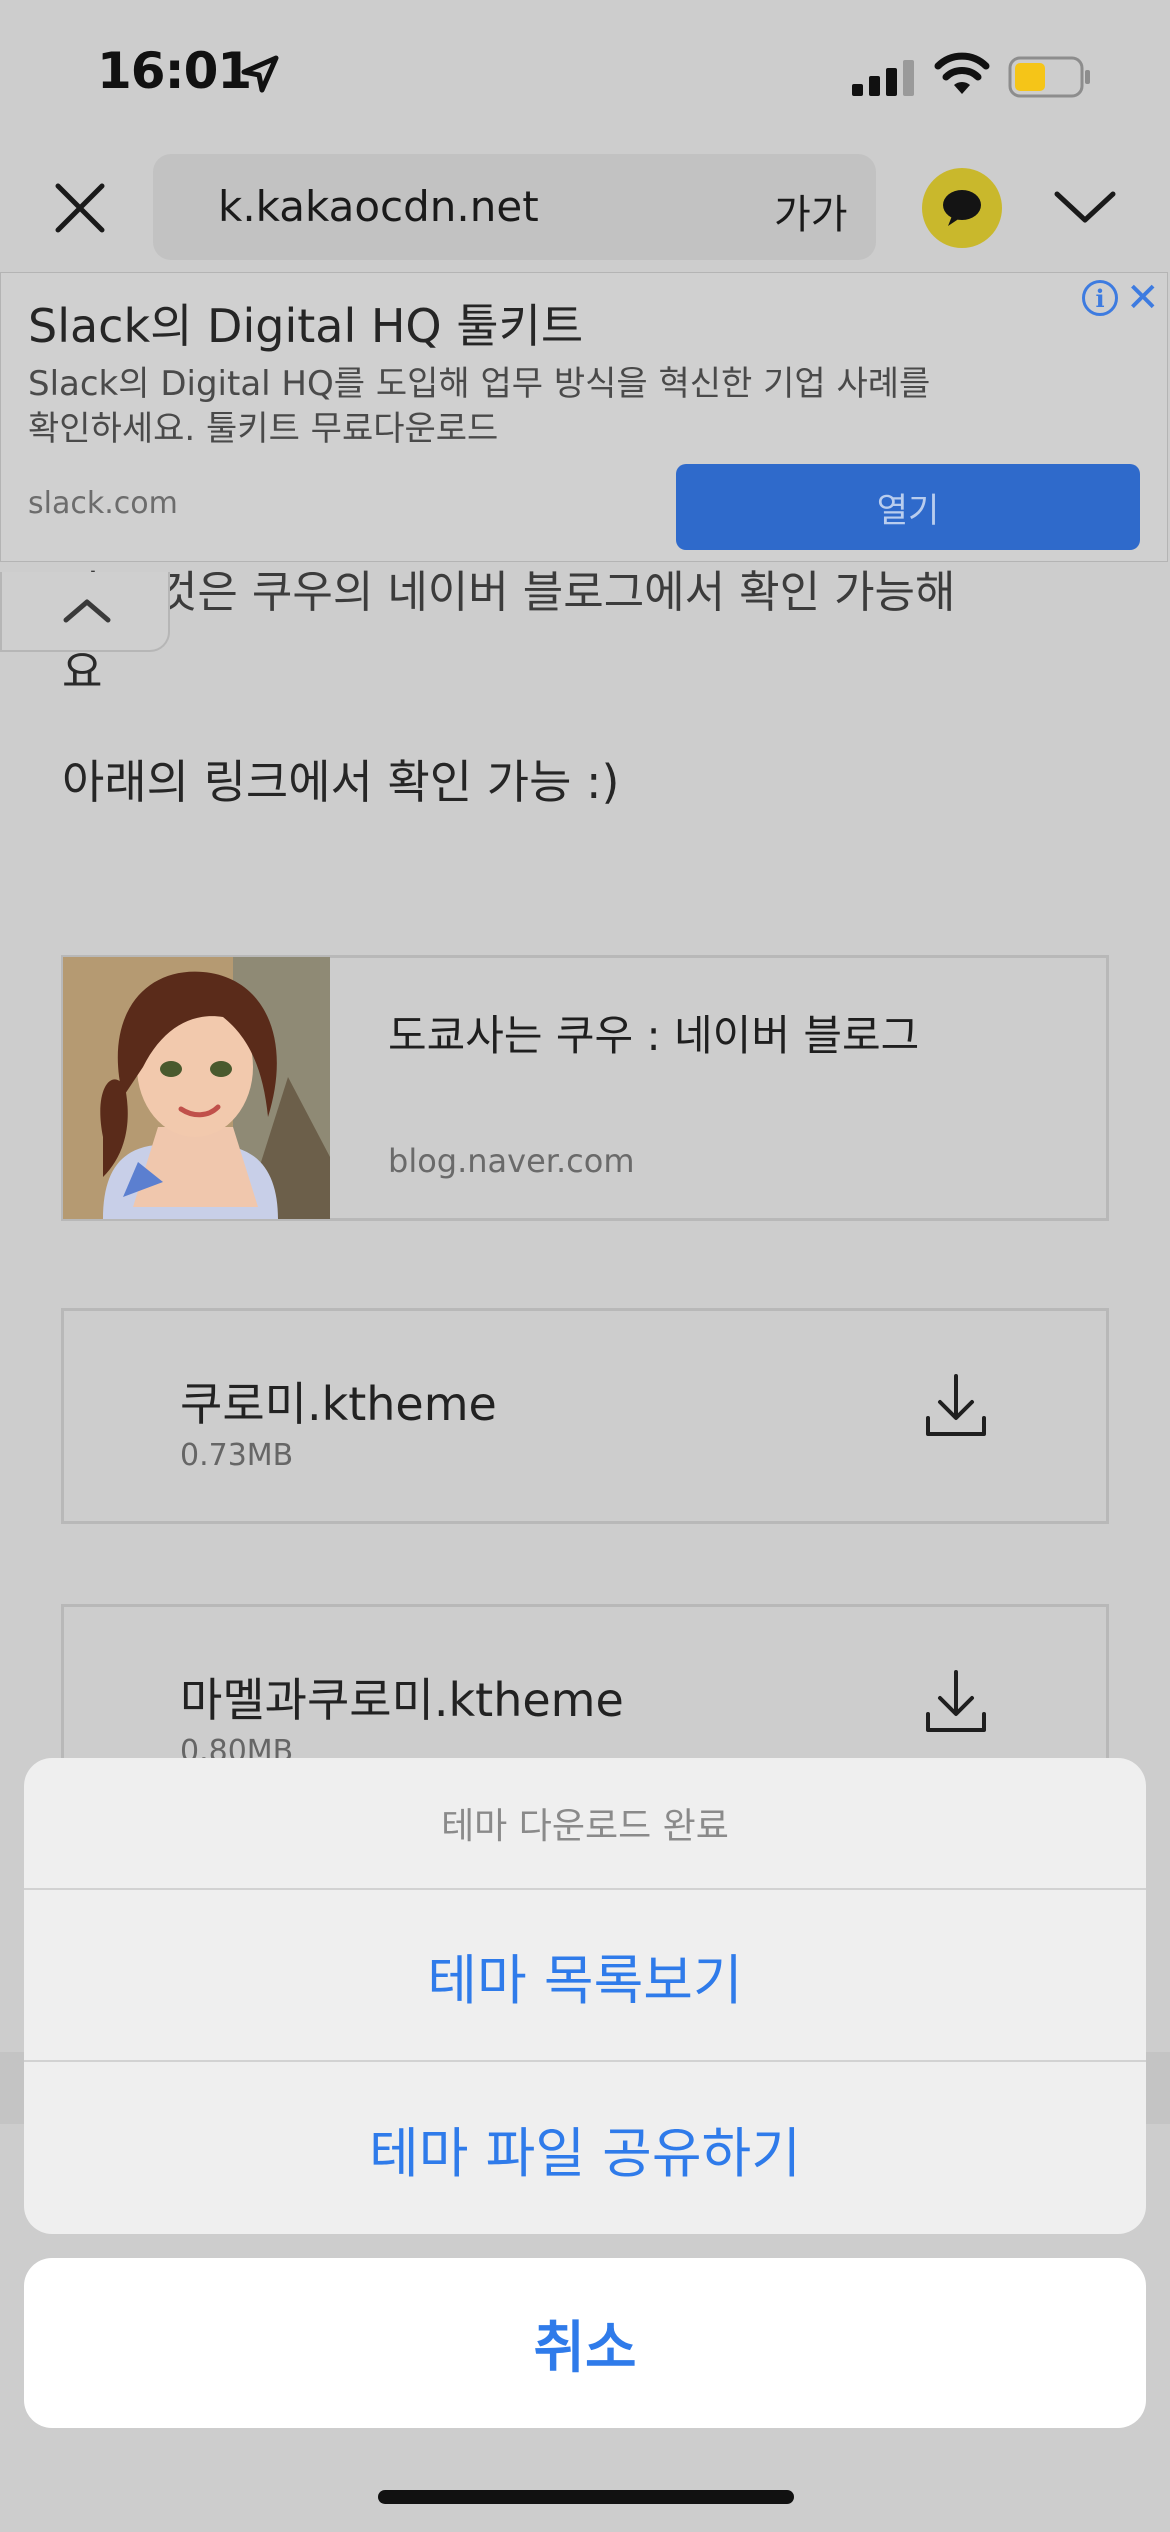  What do you see at coordinates (174, 71) in the screenshot?
I see `status-time: 16:01` at bounding box center [174, 71].